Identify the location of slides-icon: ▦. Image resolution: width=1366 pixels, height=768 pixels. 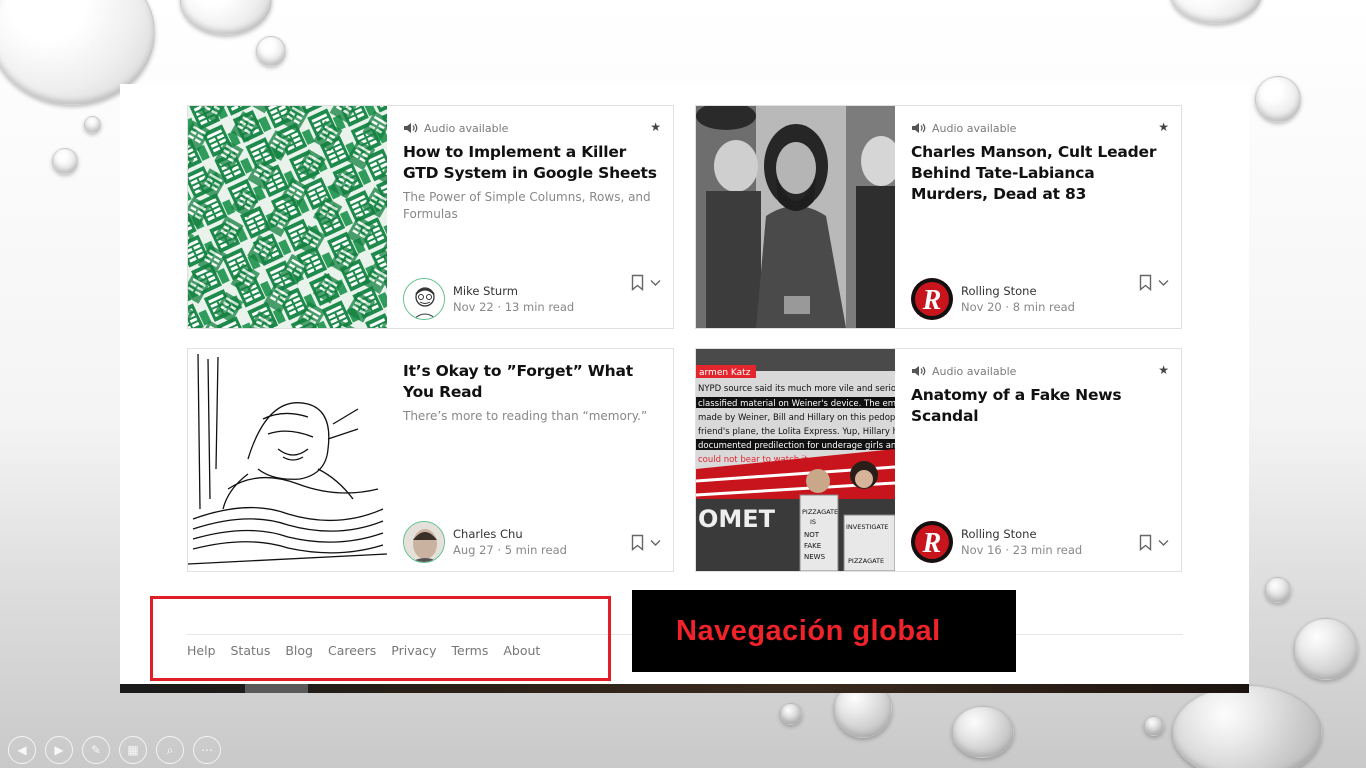
(133, 750).